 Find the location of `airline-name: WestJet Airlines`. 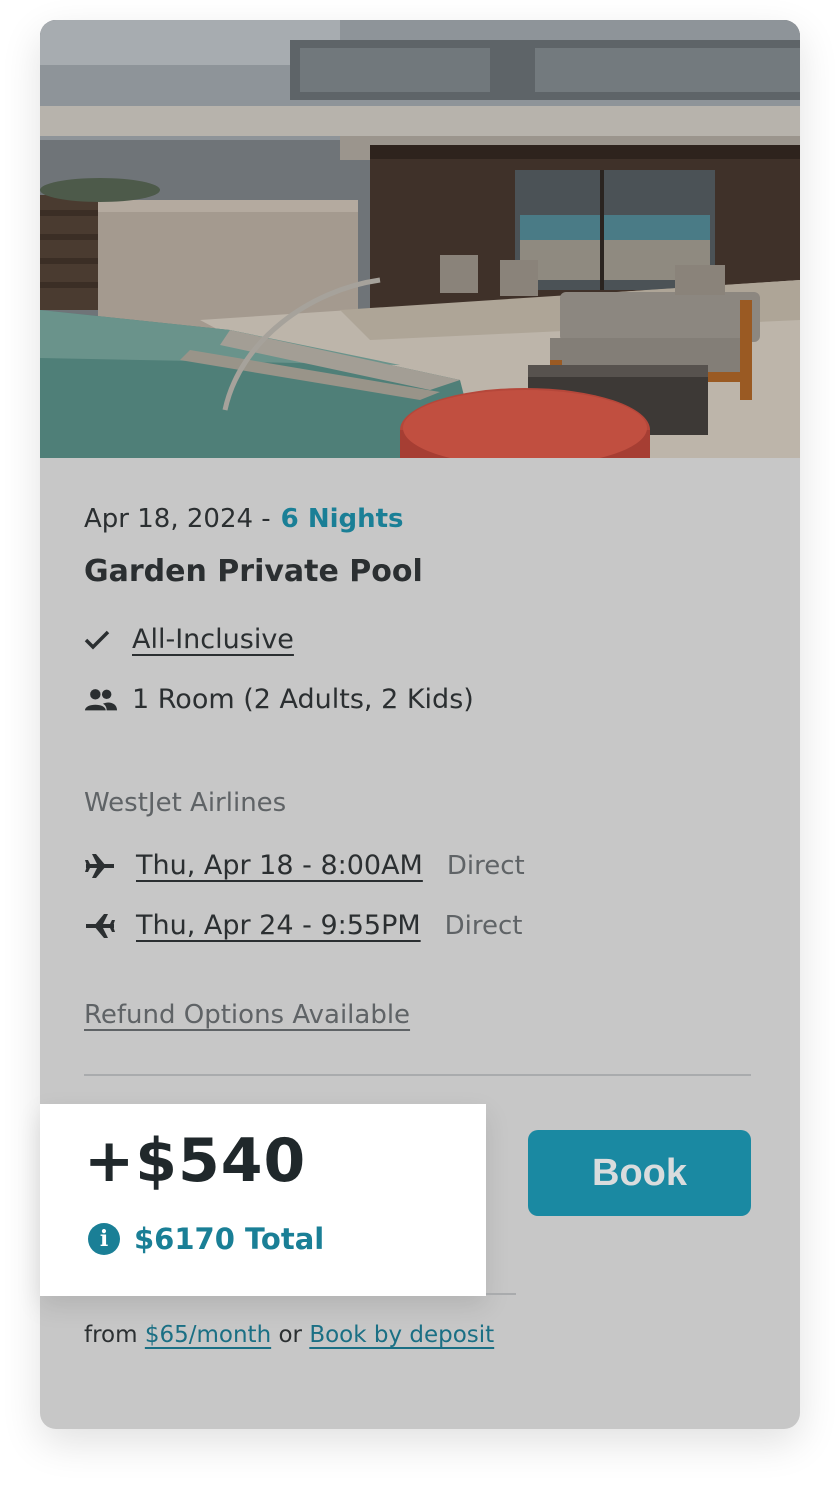

airline-name: WestJet Airlines is located at coordinates (185, 803).